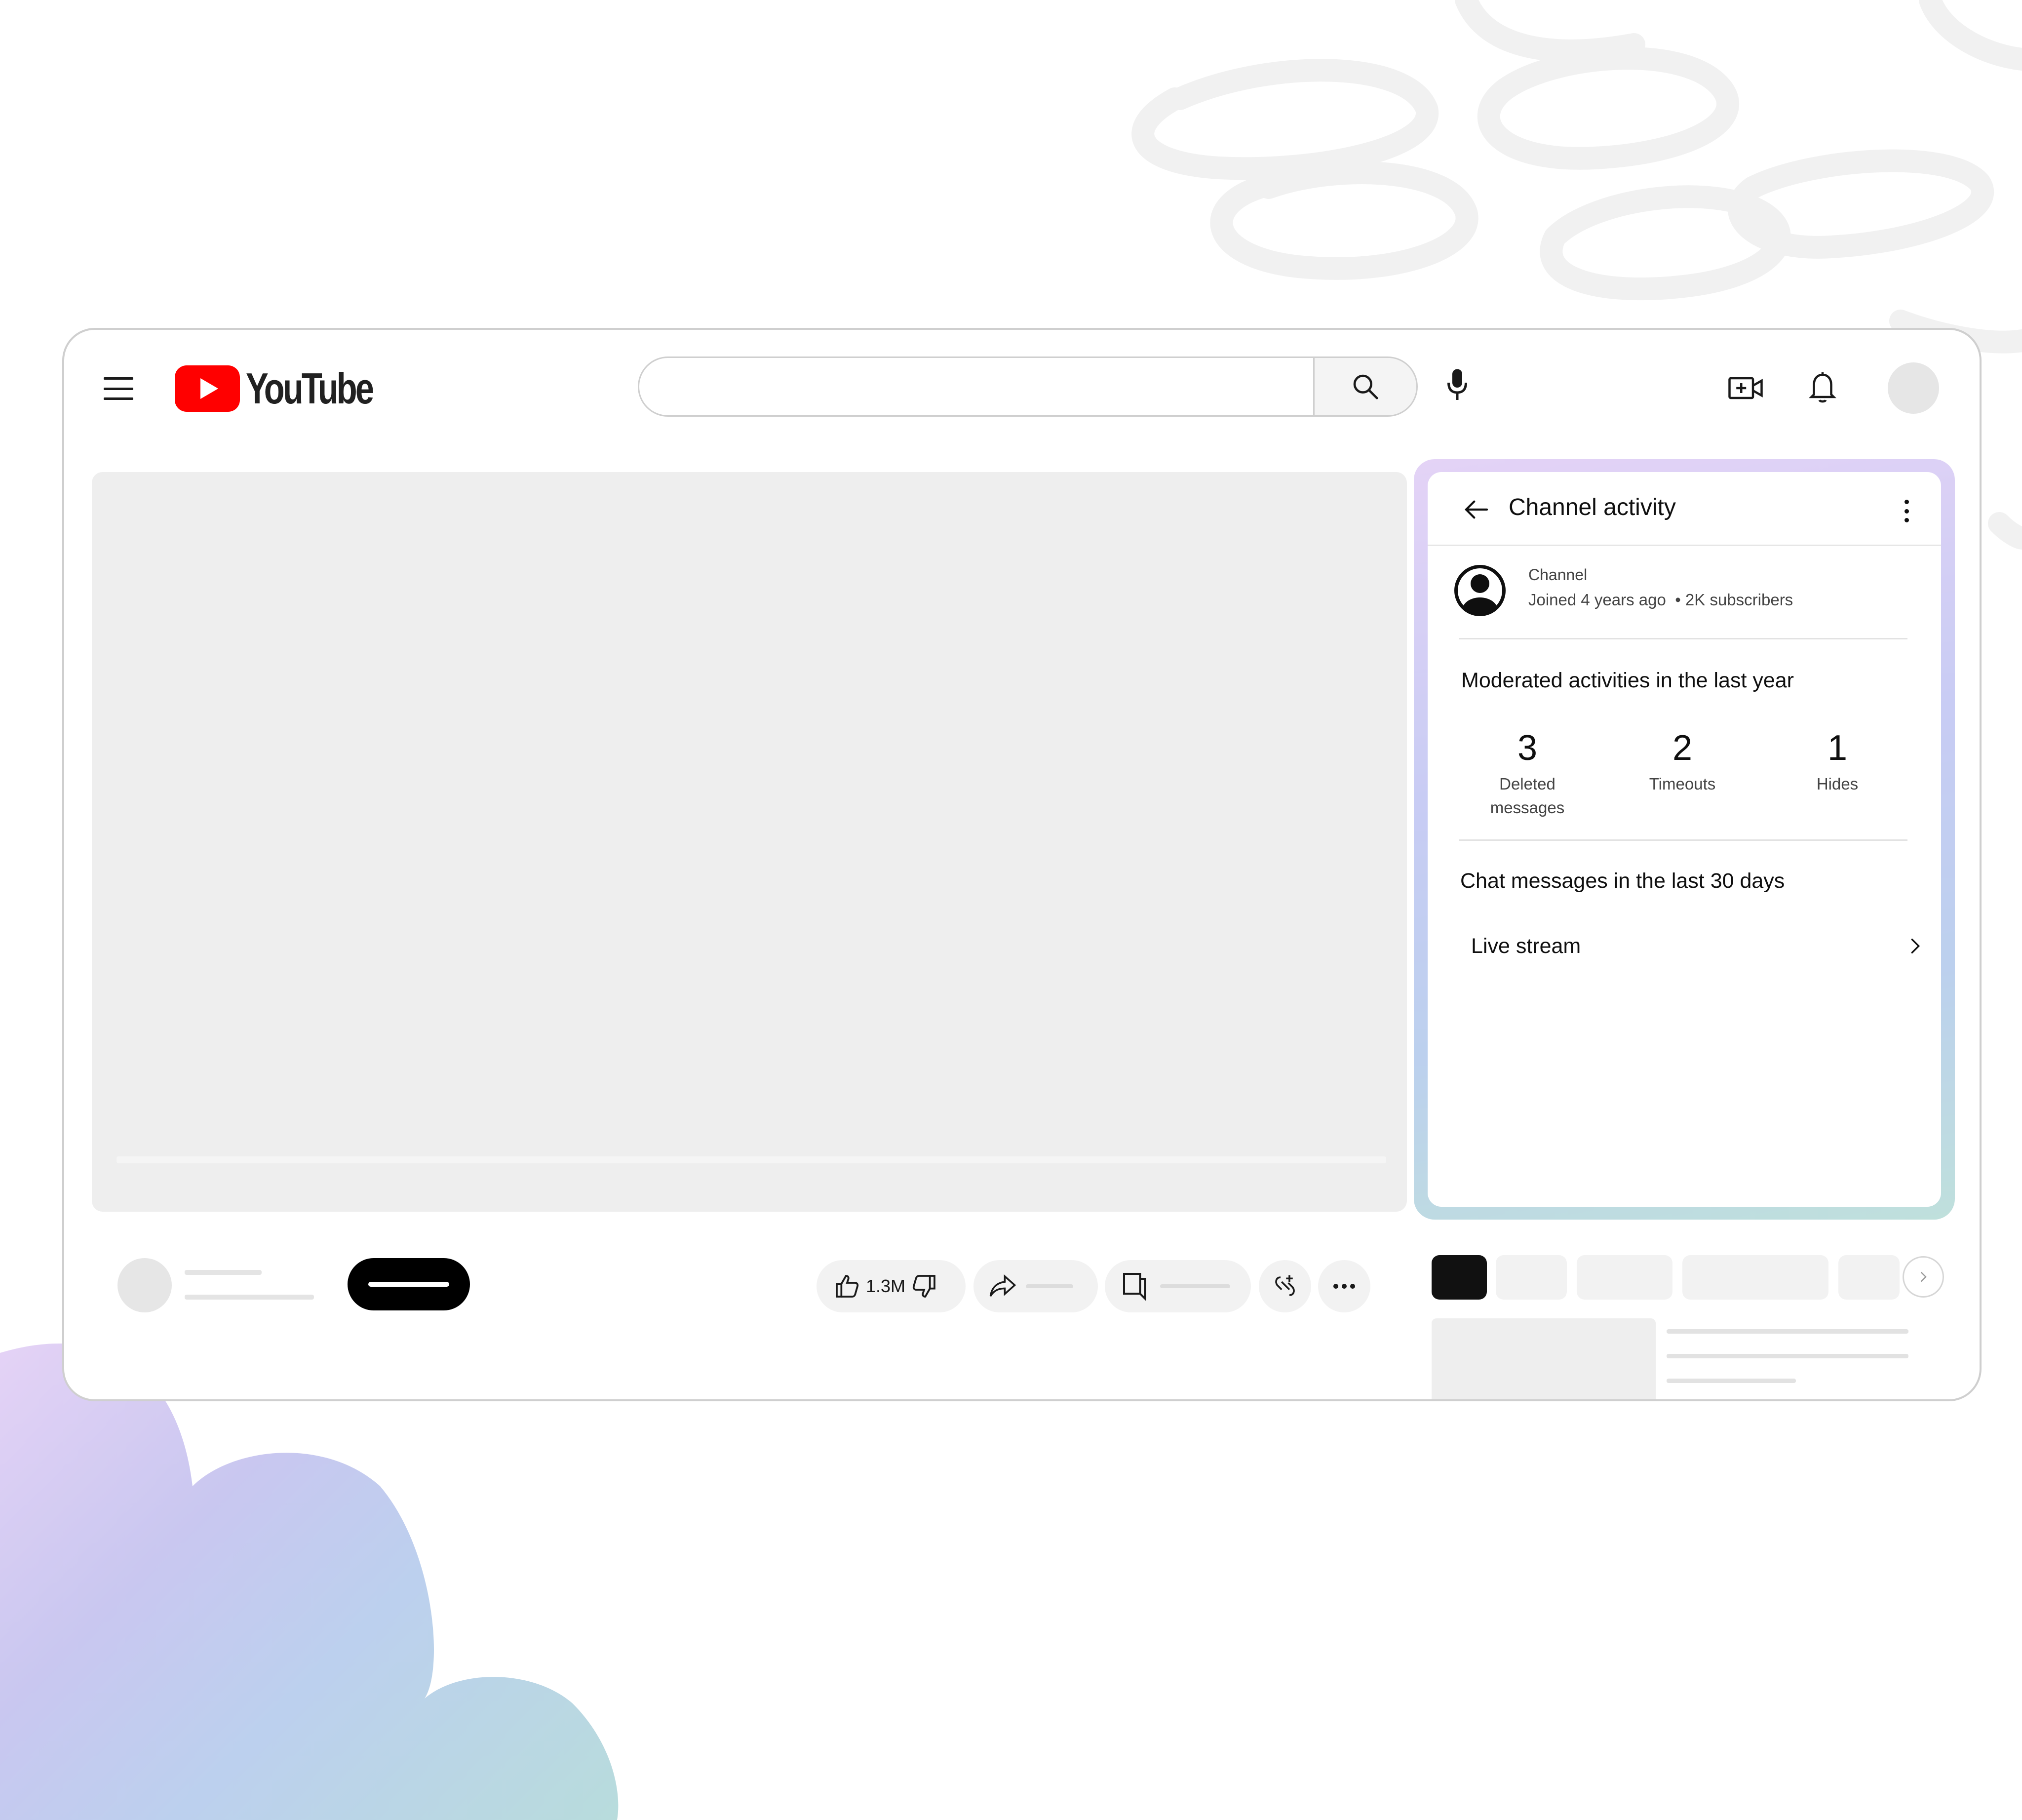 Image resolution: width=2022 pixels, height=1820 pixels. I want to click on recommended-video-thumbnail, so click(1544, 1358).